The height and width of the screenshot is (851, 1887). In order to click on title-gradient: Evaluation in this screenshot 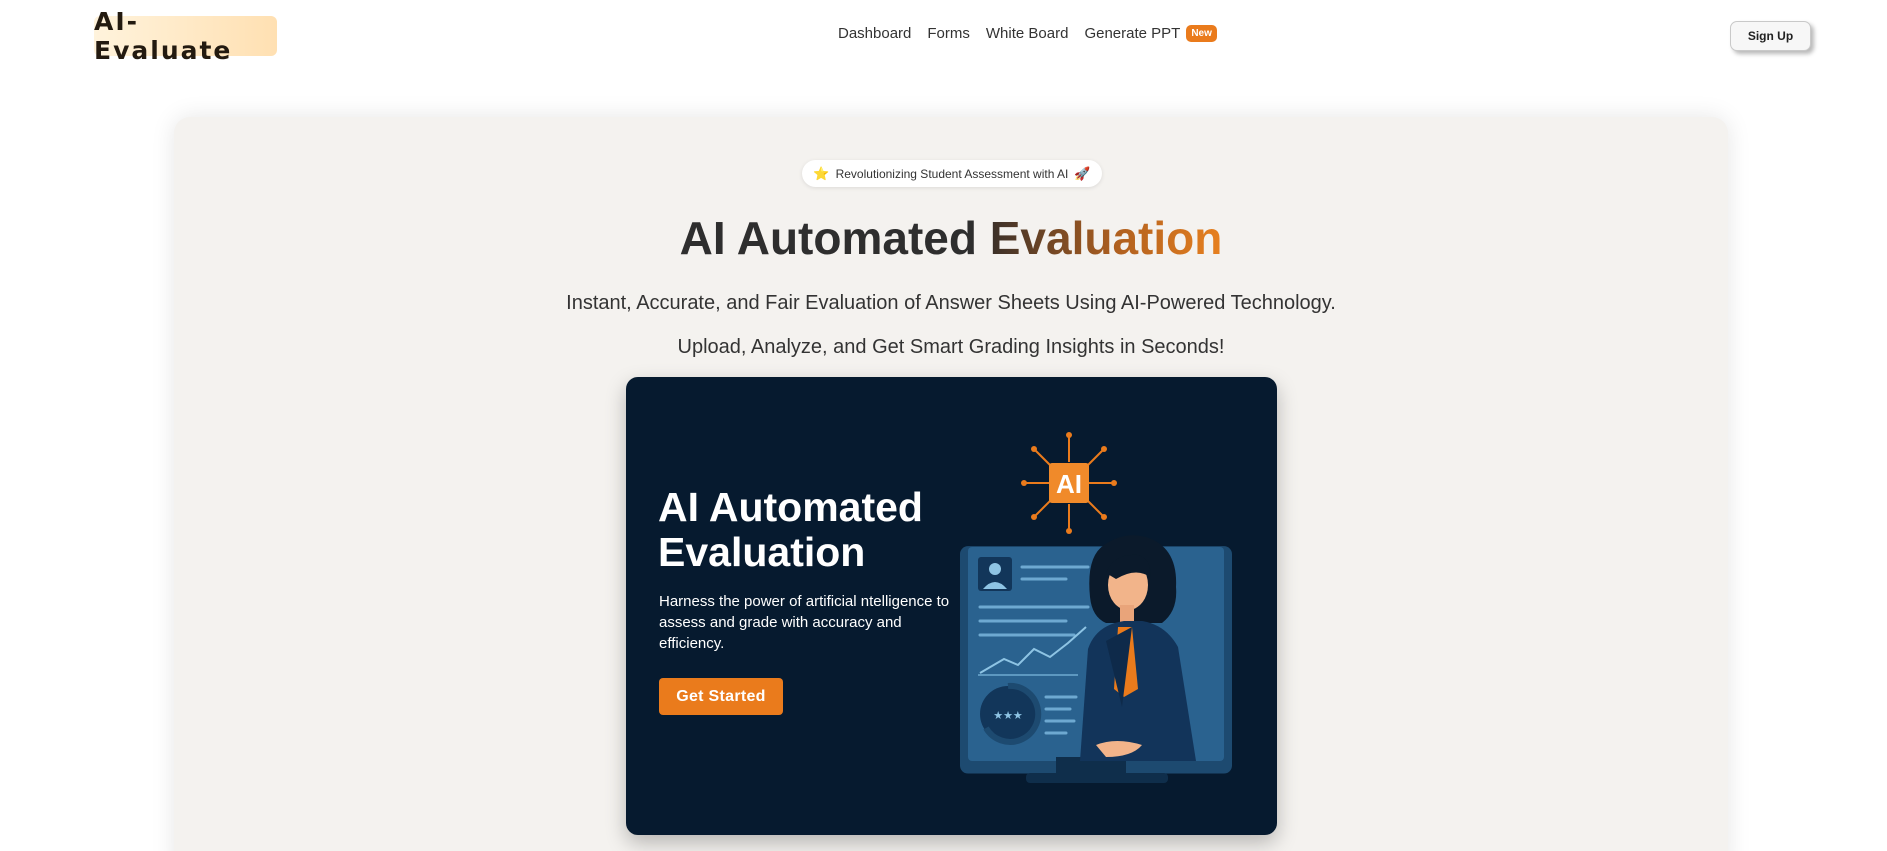, I will do `click(1106, 238)`.